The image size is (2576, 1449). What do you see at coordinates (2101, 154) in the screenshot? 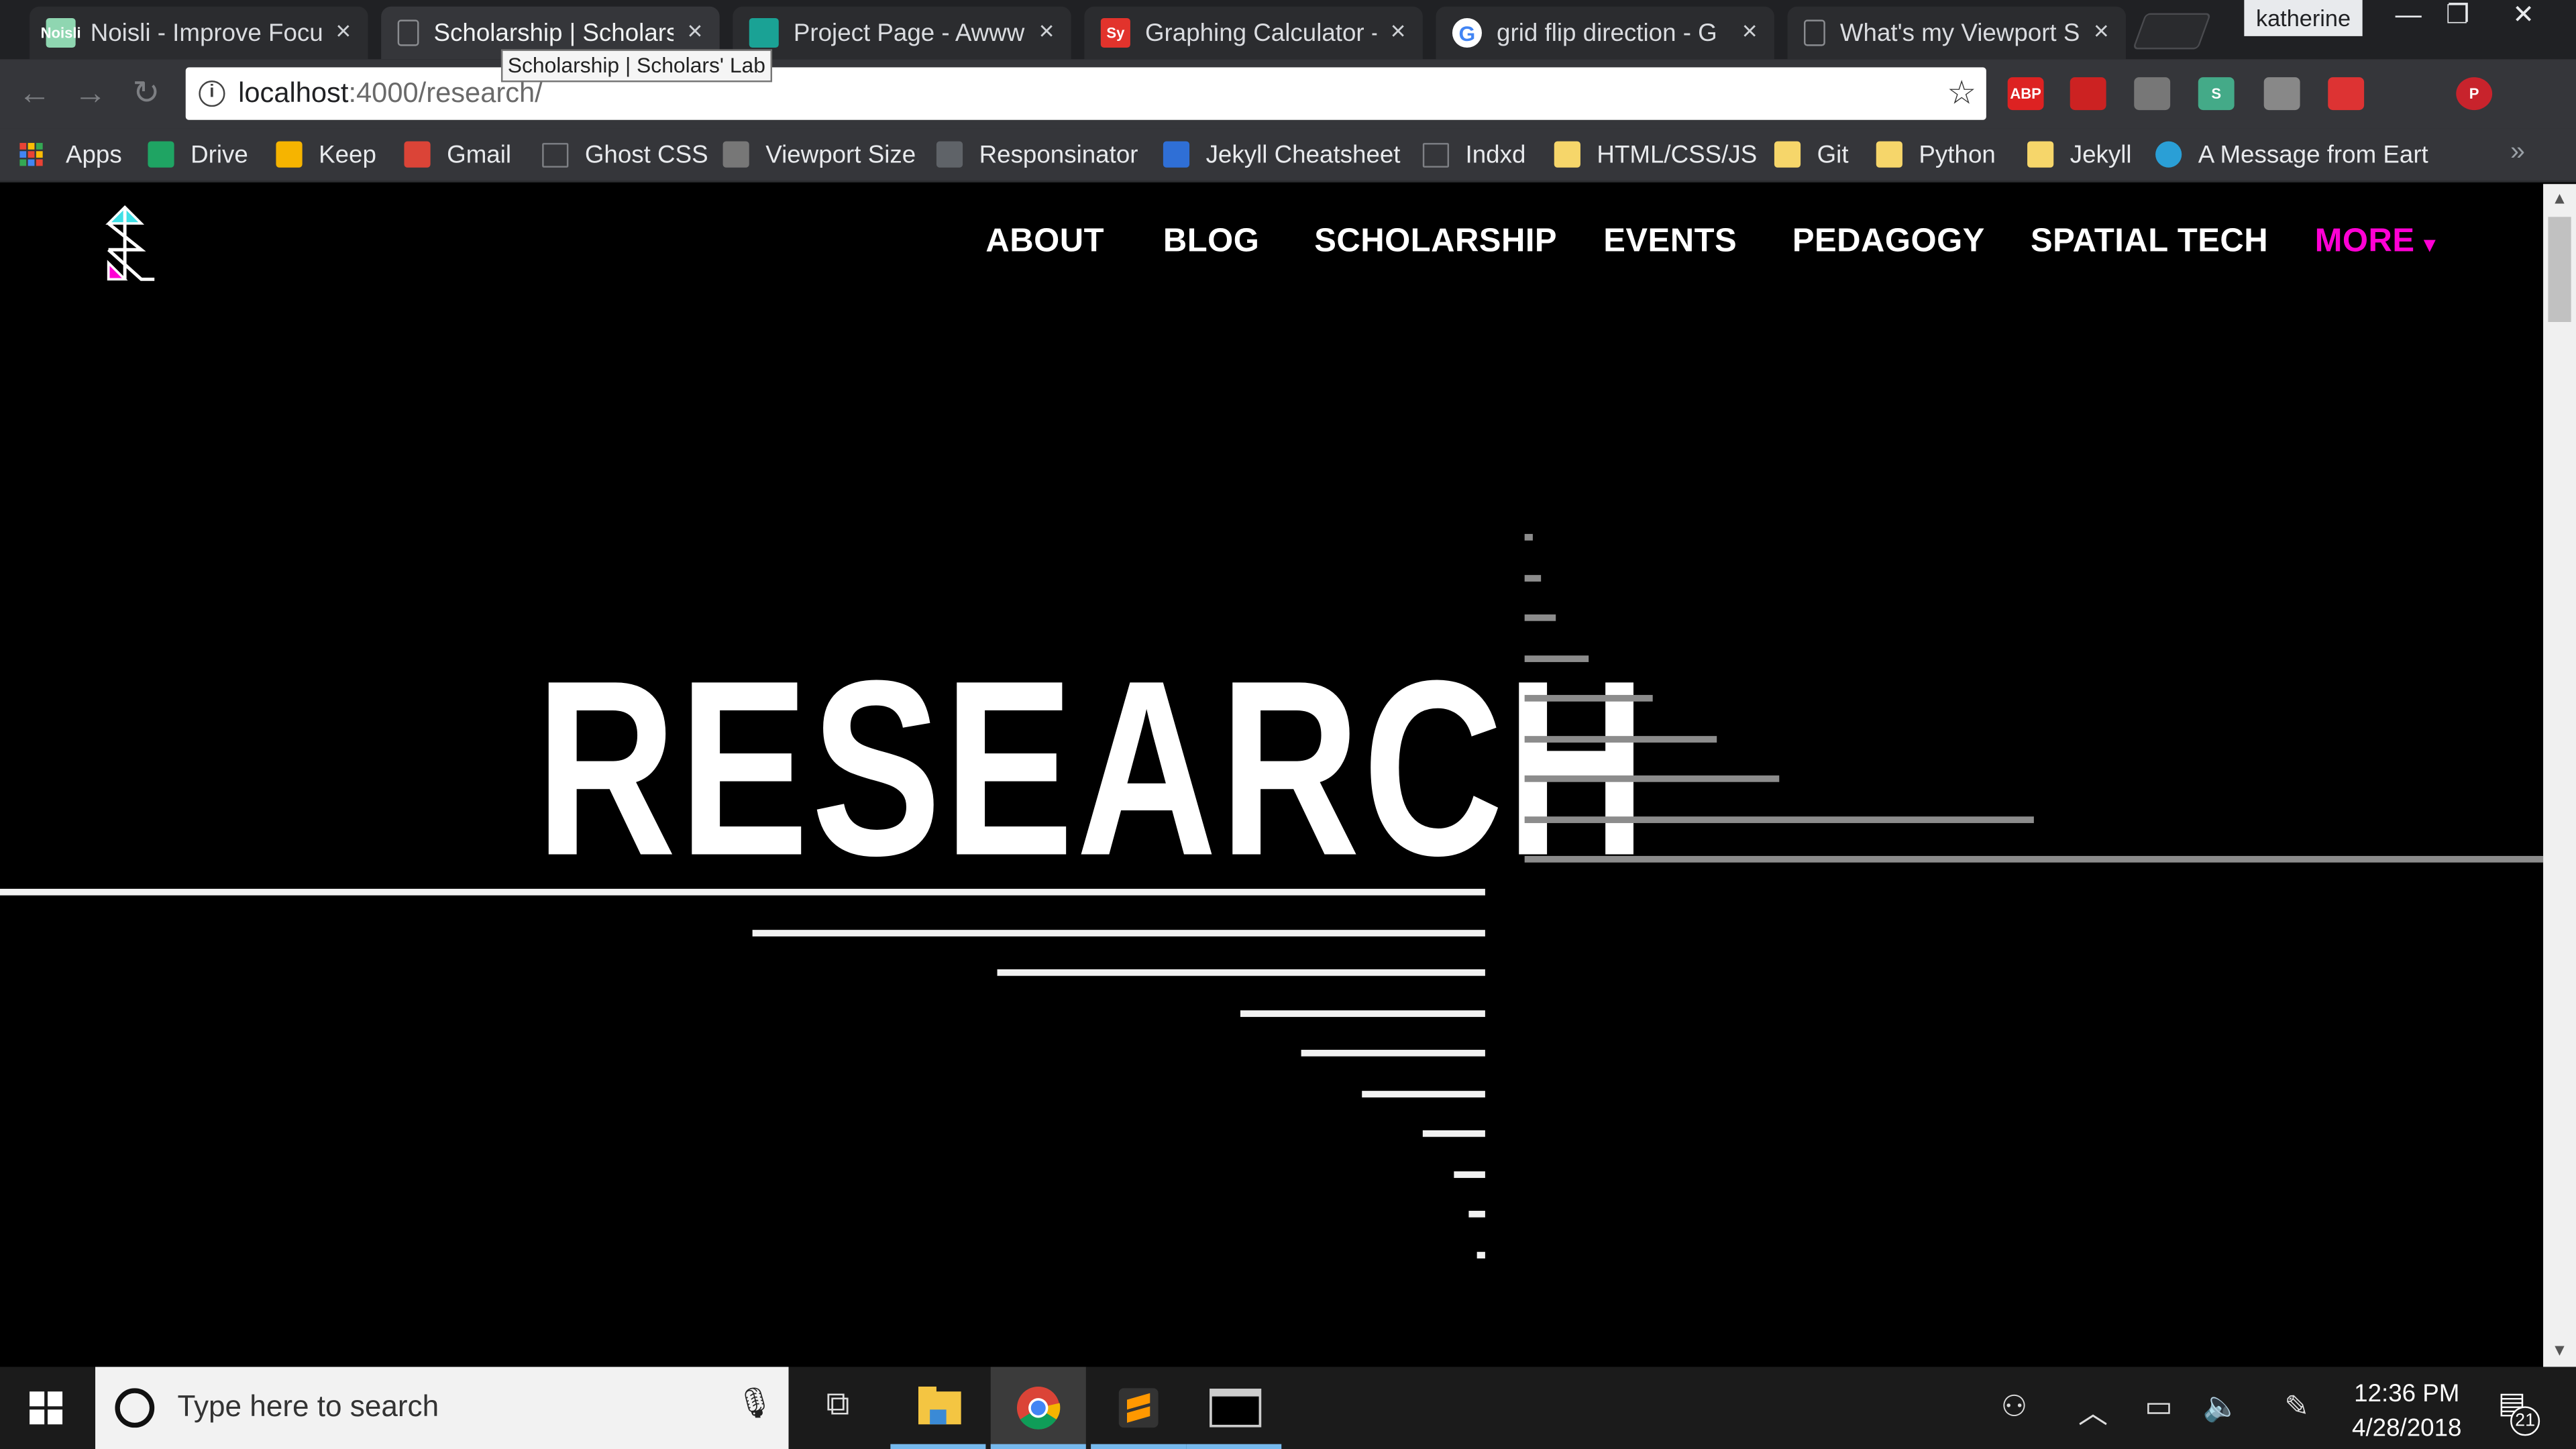
I see `bookmark-label: Jekyll` at bounding box center [2101, 154].